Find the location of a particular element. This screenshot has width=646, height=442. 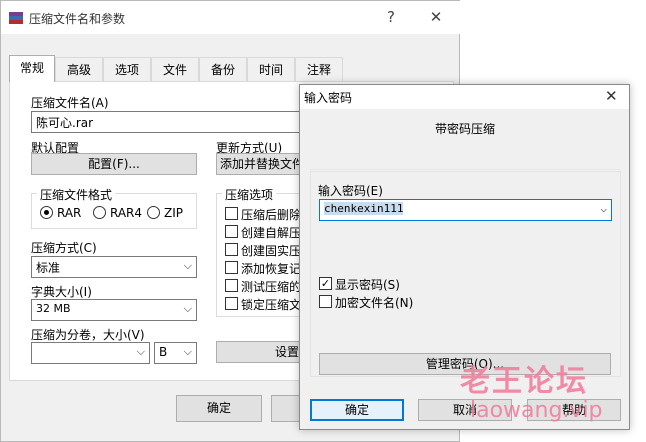

option-label-3: 创建固实压 is located at coordinates (271, 251).